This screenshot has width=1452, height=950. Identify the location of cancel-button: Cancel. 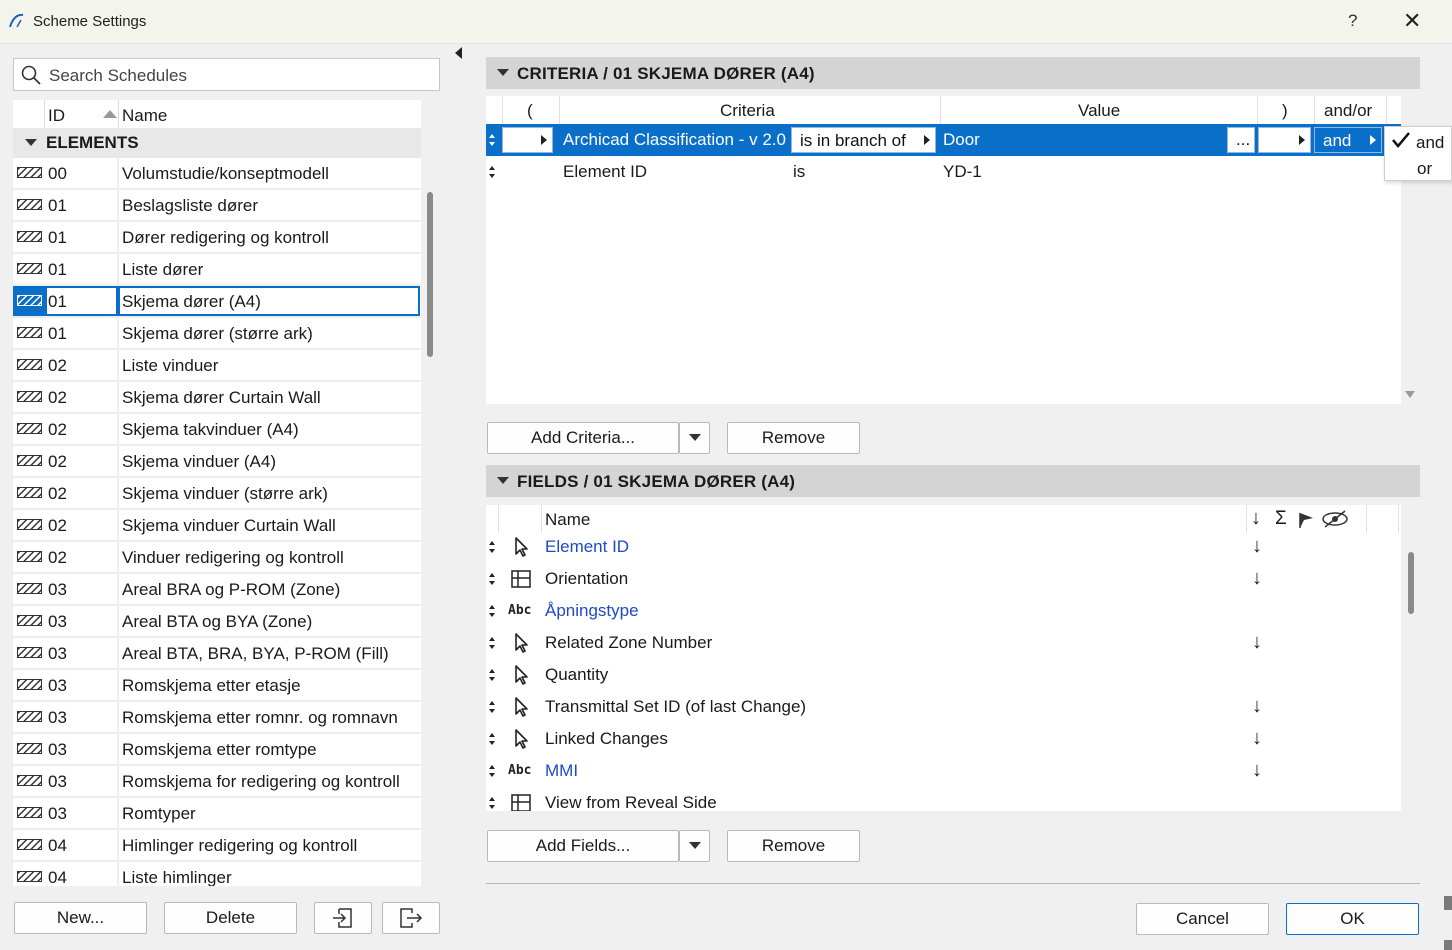
(1202, 919).